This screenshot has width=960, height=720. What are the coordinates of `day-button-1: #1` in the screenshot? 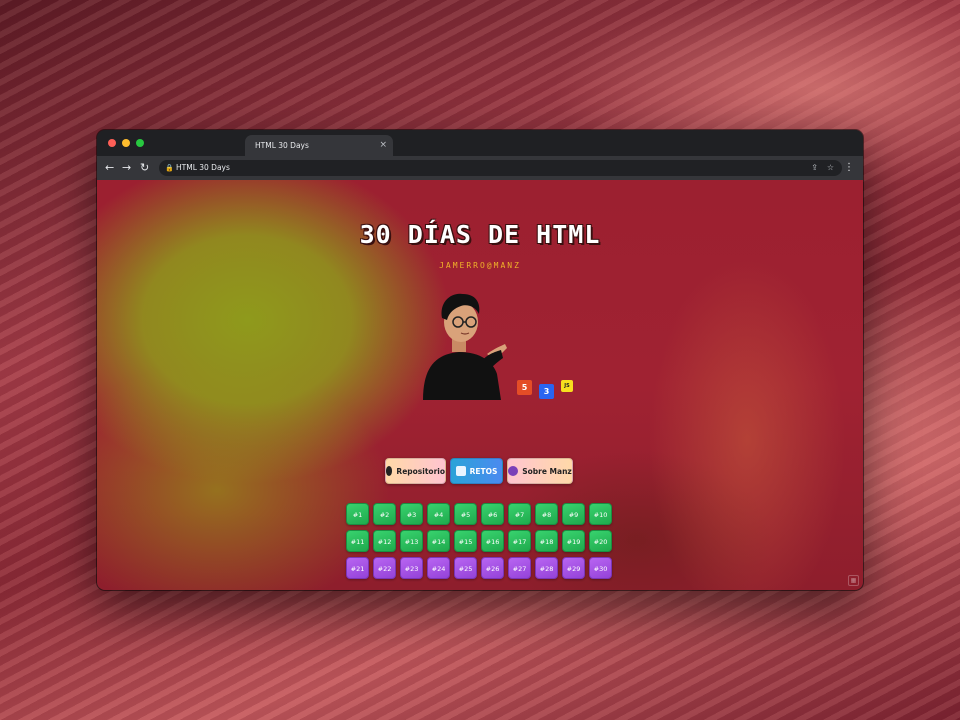 It's located at (357, 514).